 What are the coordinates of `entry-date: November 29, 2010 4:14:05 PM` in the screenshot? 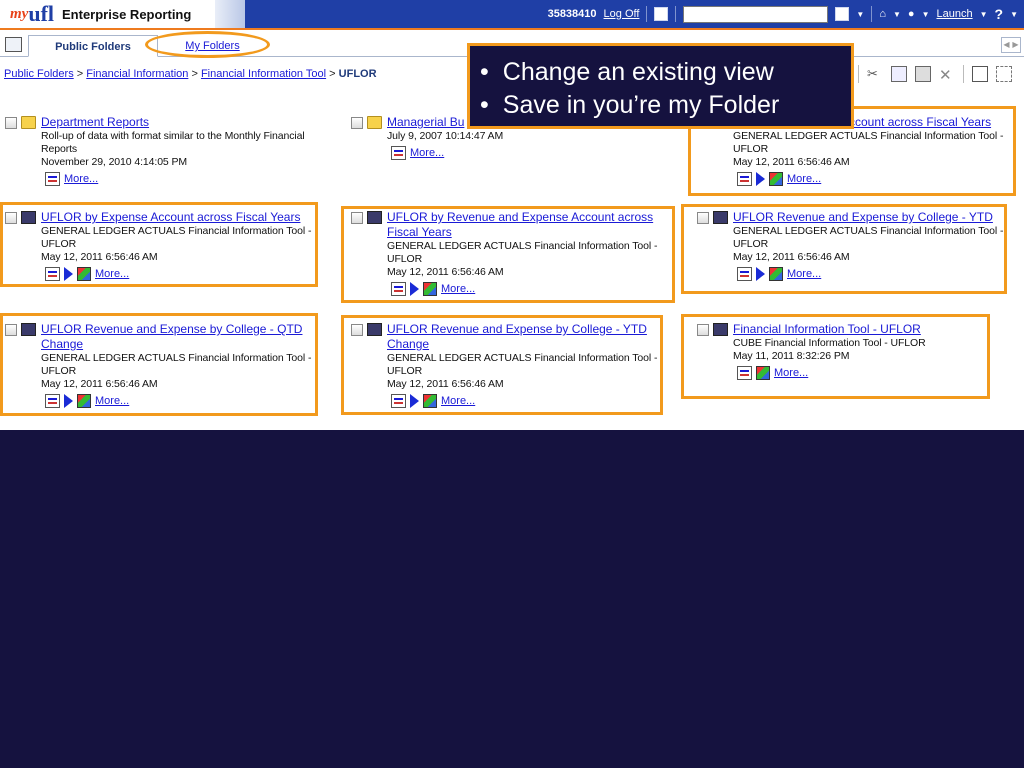 It's located at (114, 162).